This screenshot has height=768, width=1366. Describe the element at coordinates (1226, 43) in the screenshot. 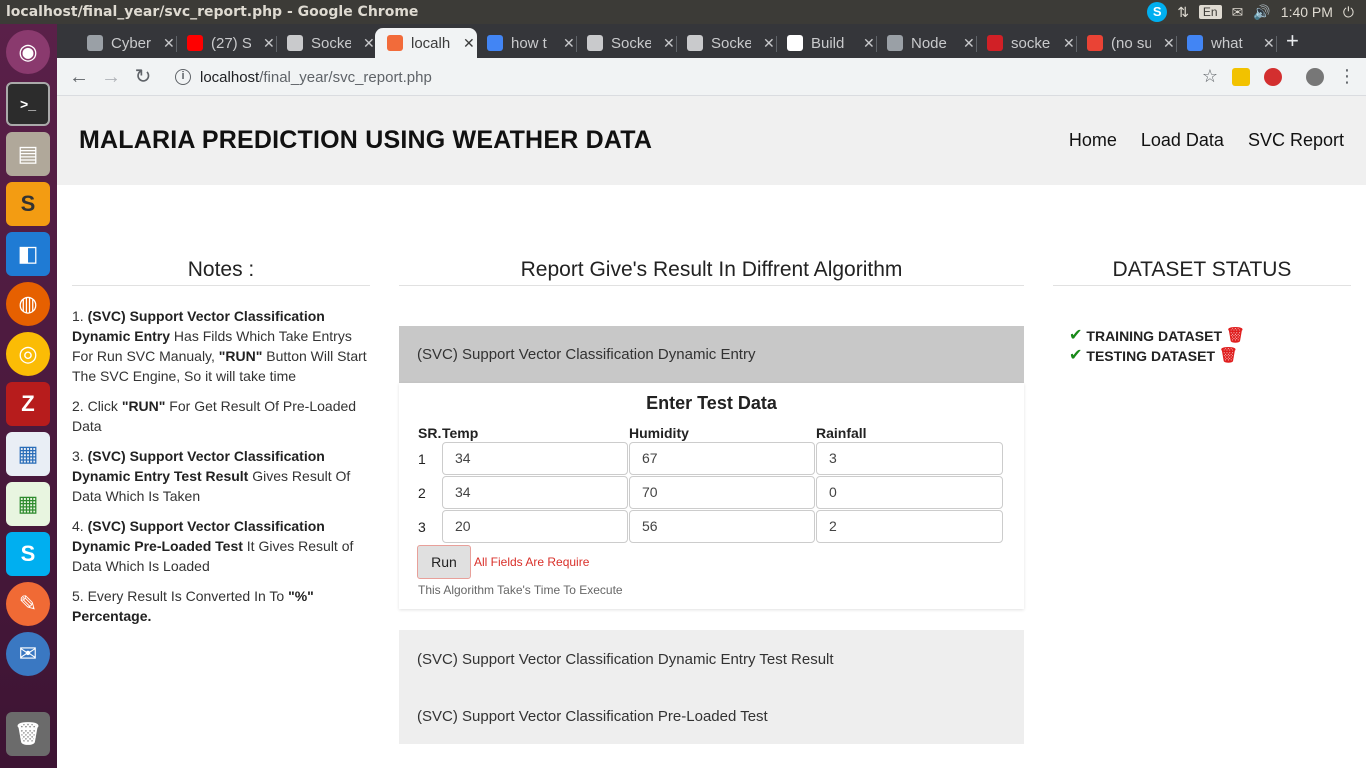

I see `browser-tab: what ✕` at that location.